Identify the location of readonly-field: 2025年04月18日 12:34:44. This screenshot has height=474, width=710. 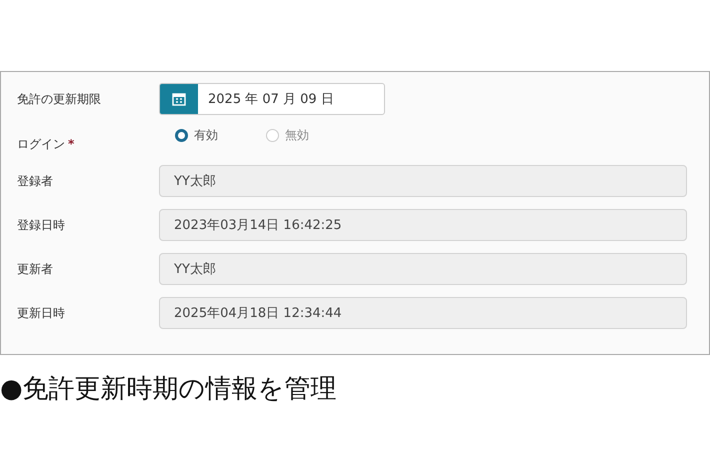
(423, 313).